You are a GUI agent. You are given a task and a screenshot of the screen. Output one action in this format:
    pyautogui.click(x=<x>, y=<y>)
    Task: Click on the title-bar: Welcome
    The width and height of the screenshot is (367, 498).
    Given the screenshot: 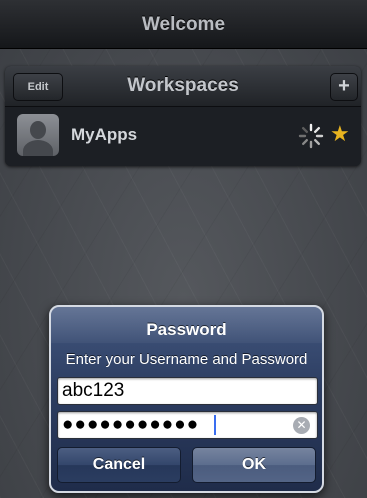 What is the action you would take?
    pyautogui.click(x=183, y=24)
    